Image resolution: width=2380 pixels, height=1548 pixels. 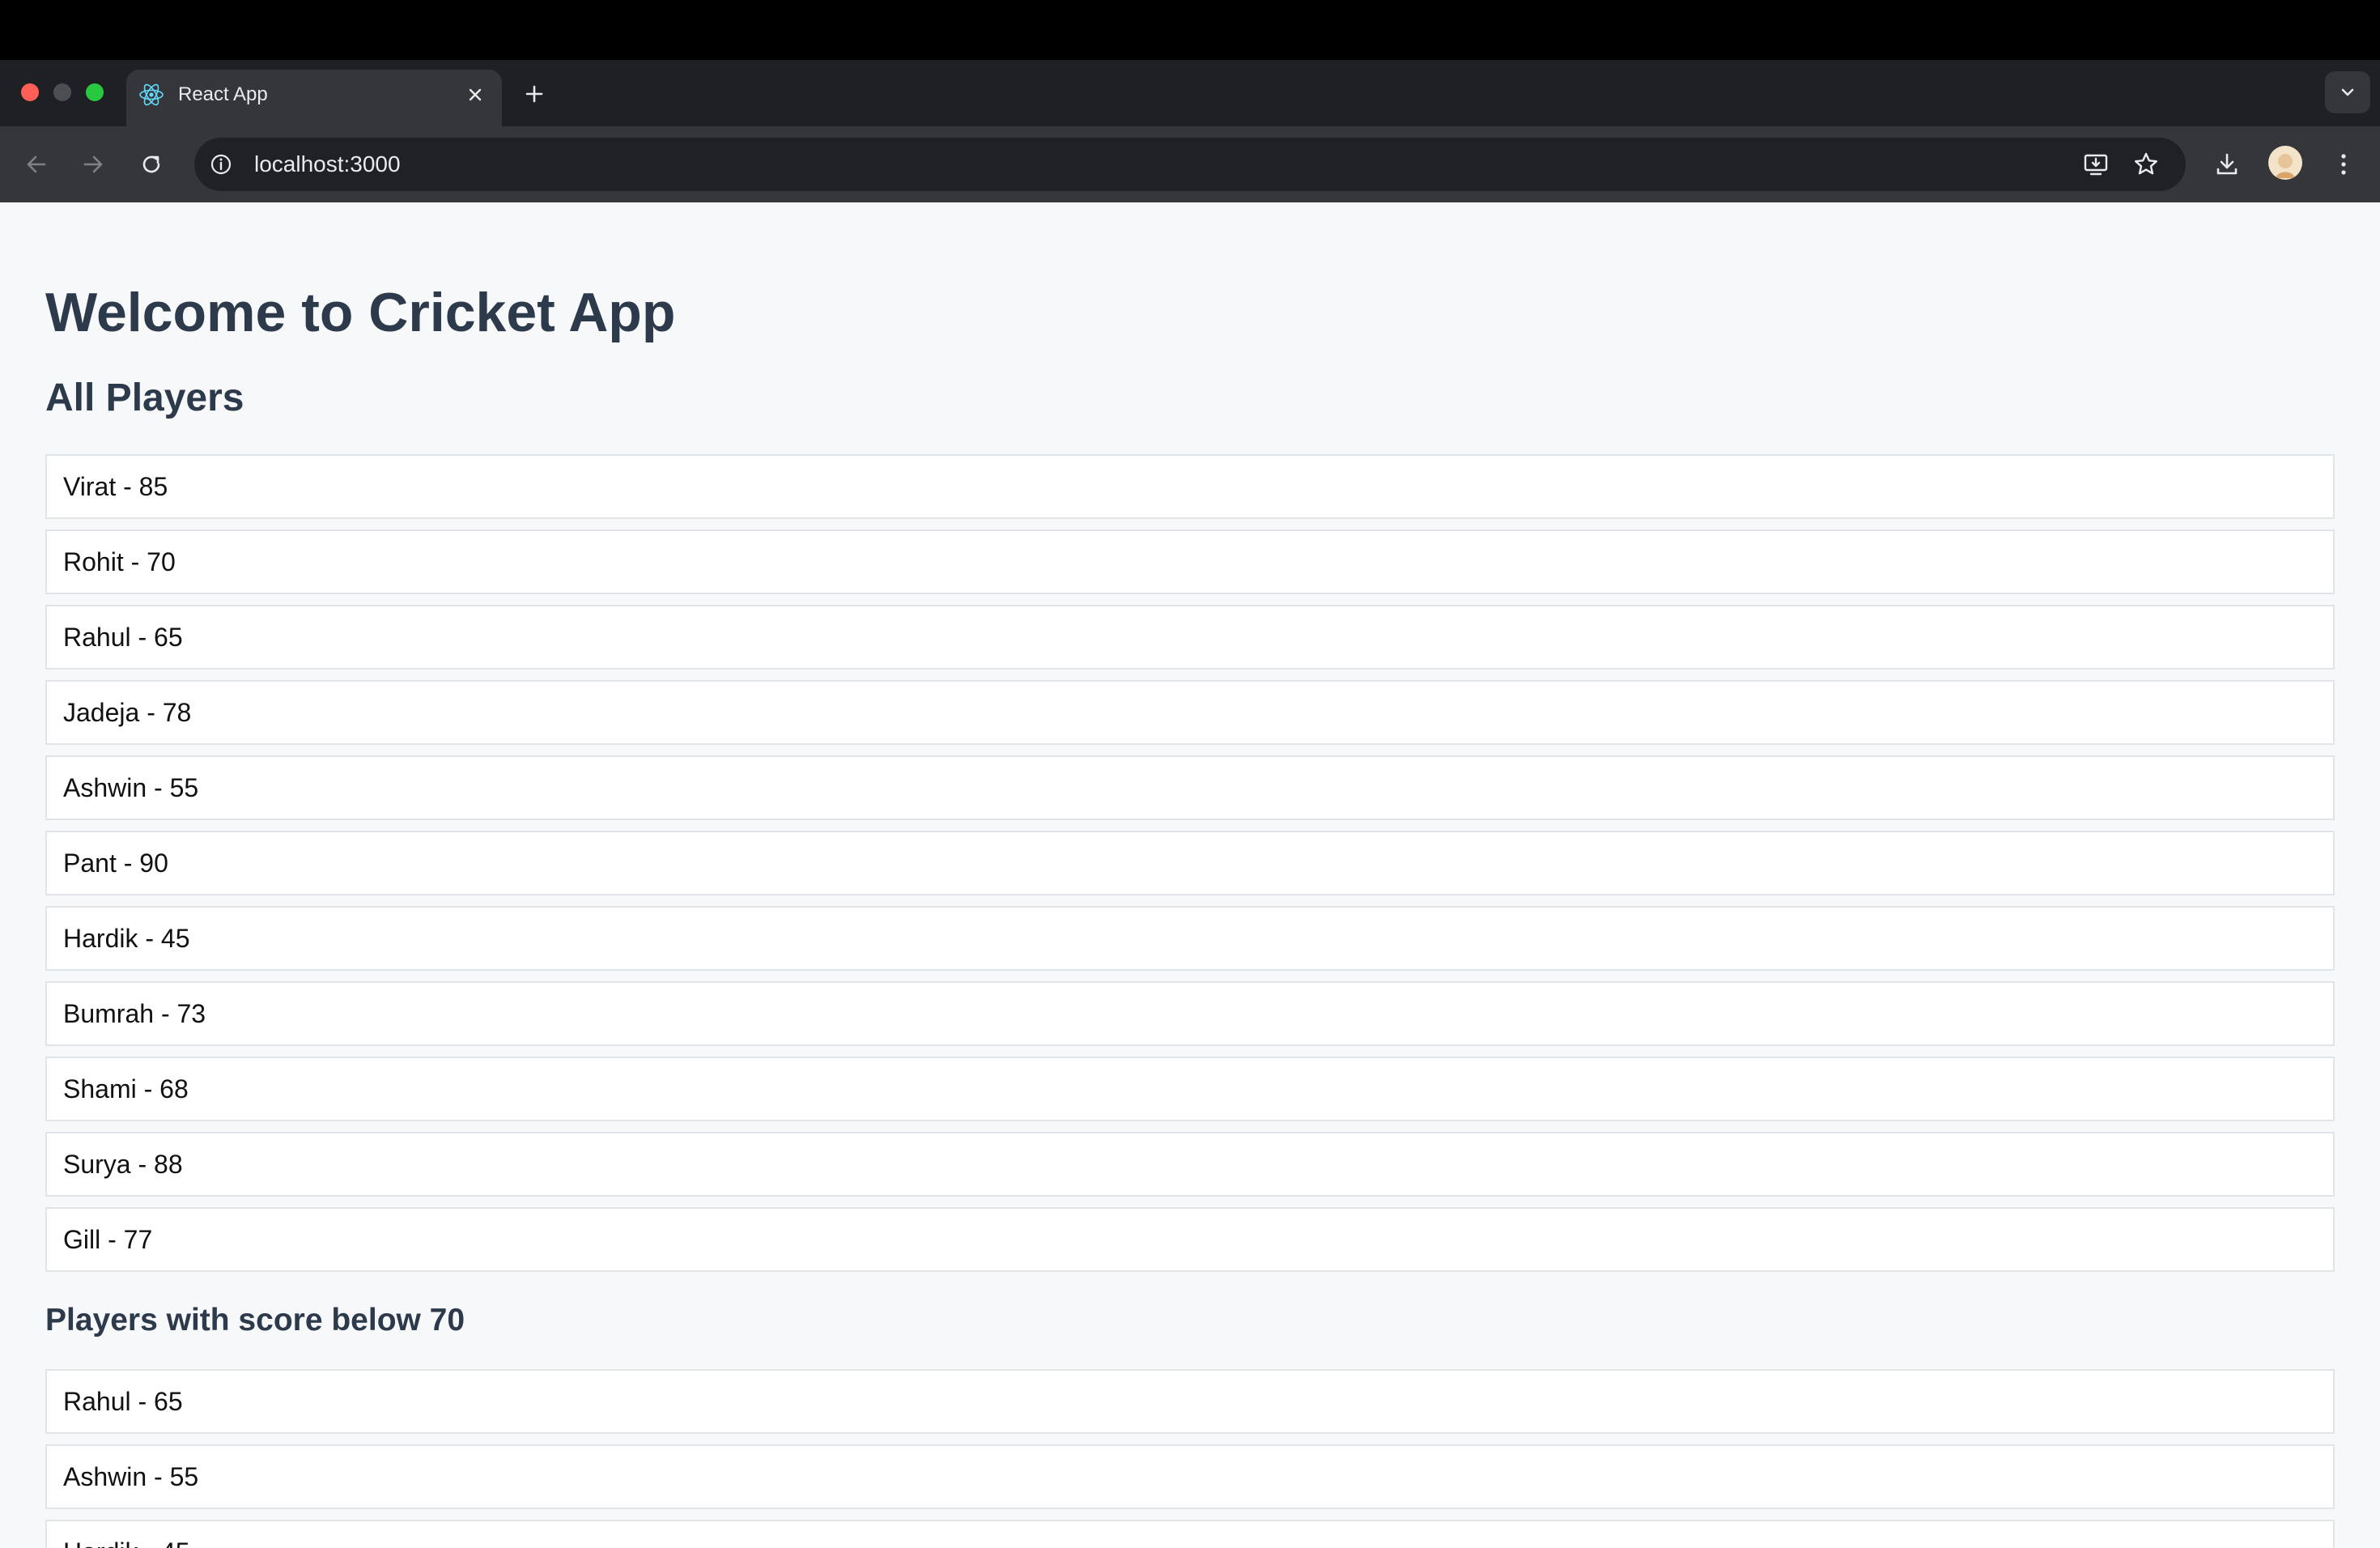 I want to click on player-list-item: Gill - 77, so click(x=1190, y=1239).